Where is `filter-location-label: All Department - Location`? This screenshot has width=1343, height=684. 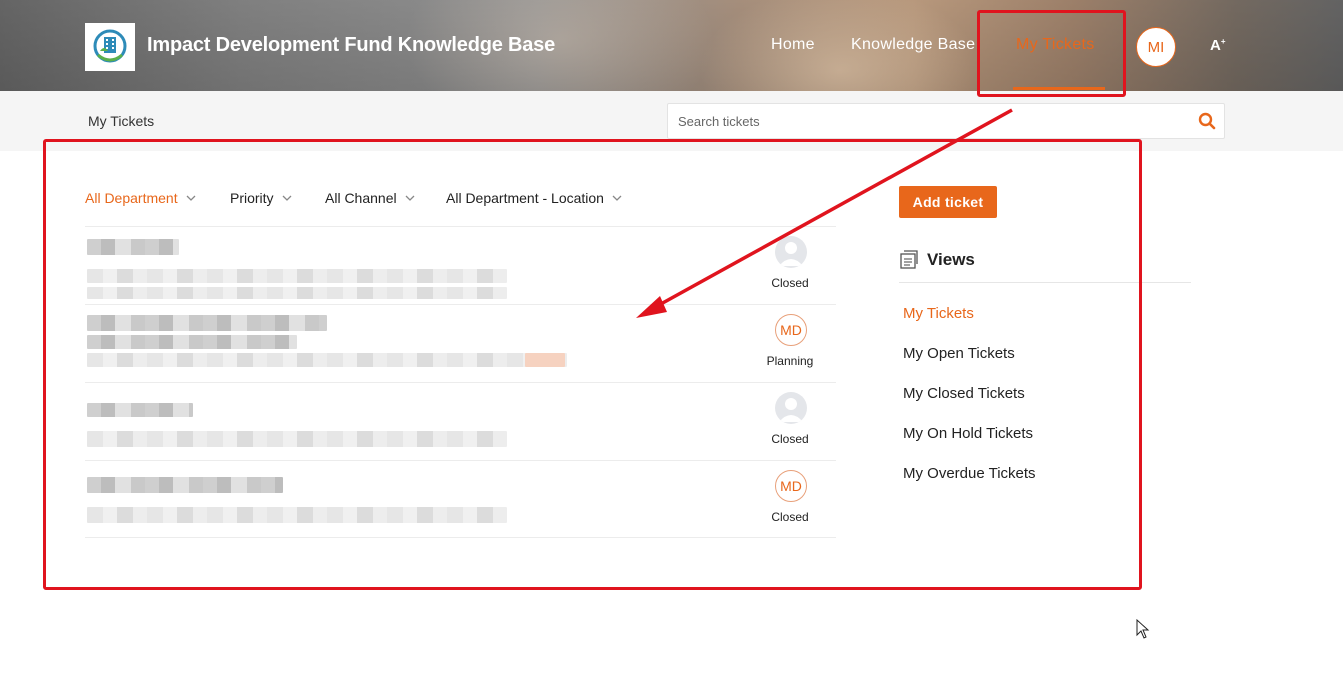
filter-location-label: All Department - Location is located at coordinates (525, 198).